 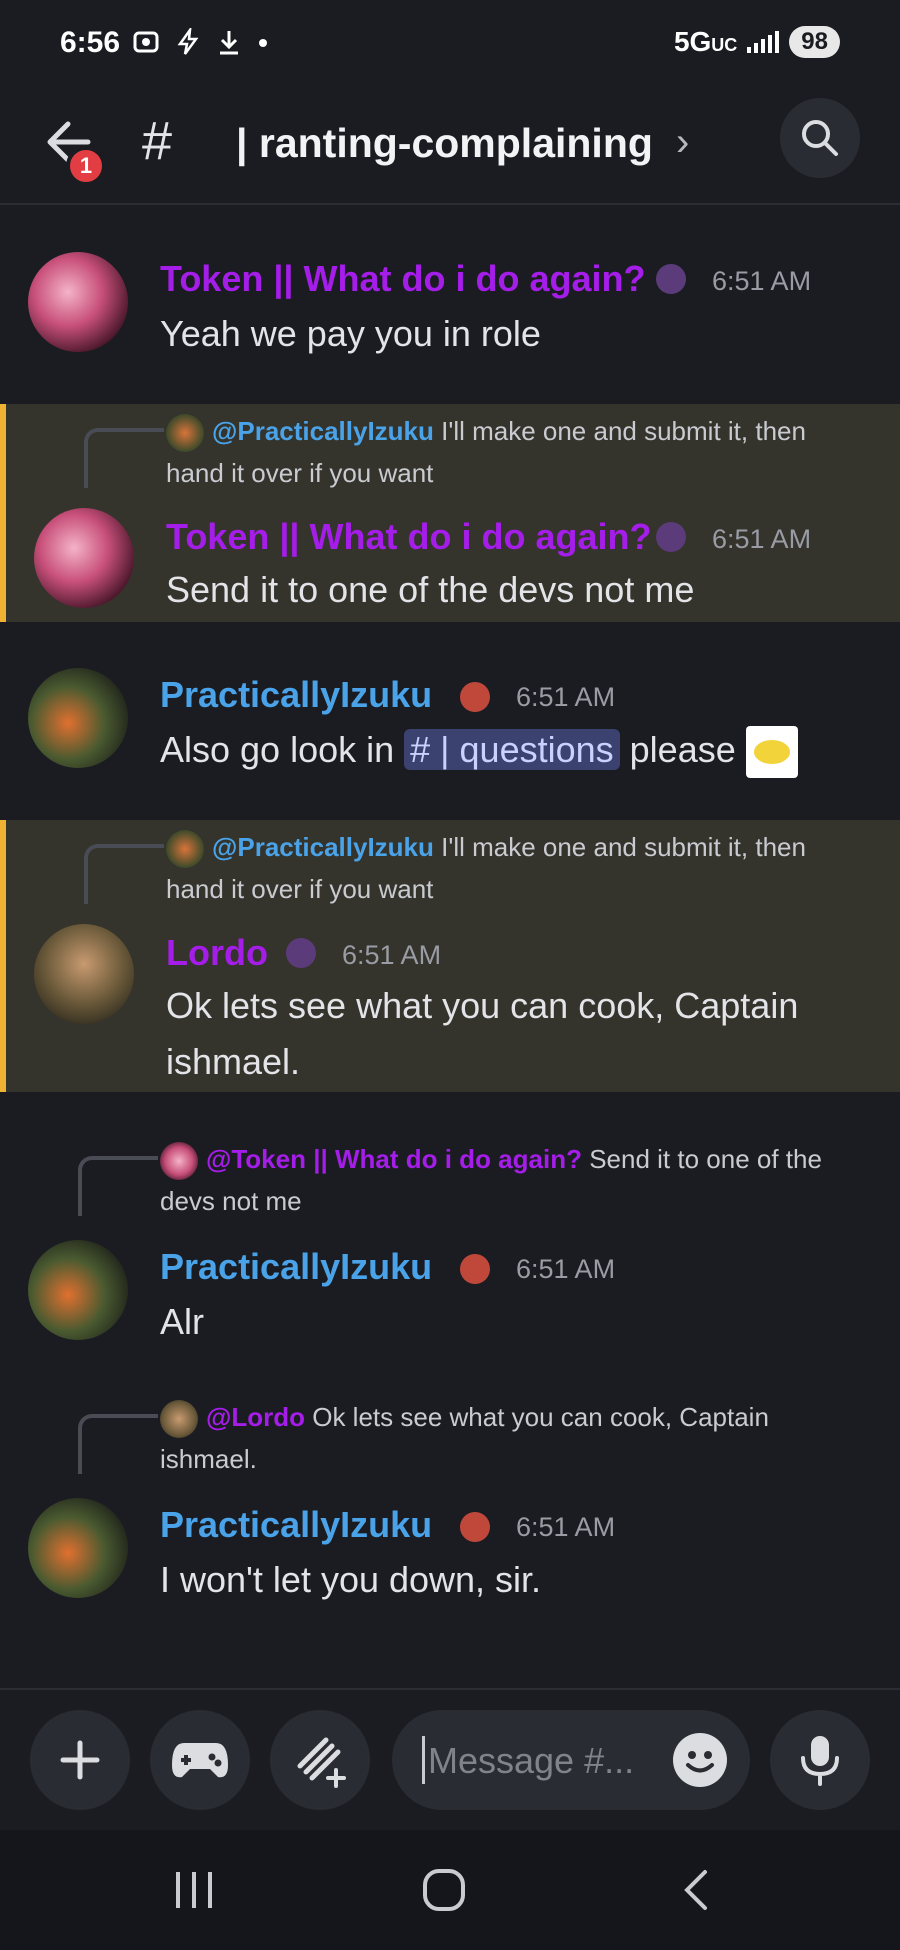 I want to click on chevron-right-icon: ›, so click(x=682, y=142).